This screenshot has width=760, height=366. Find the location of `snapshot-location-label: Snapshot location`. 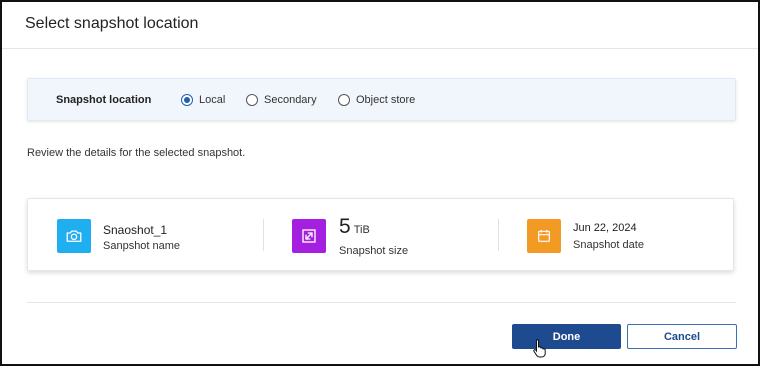

snapshot-location-label: Snapshot location is located at coordinates (104, 100).